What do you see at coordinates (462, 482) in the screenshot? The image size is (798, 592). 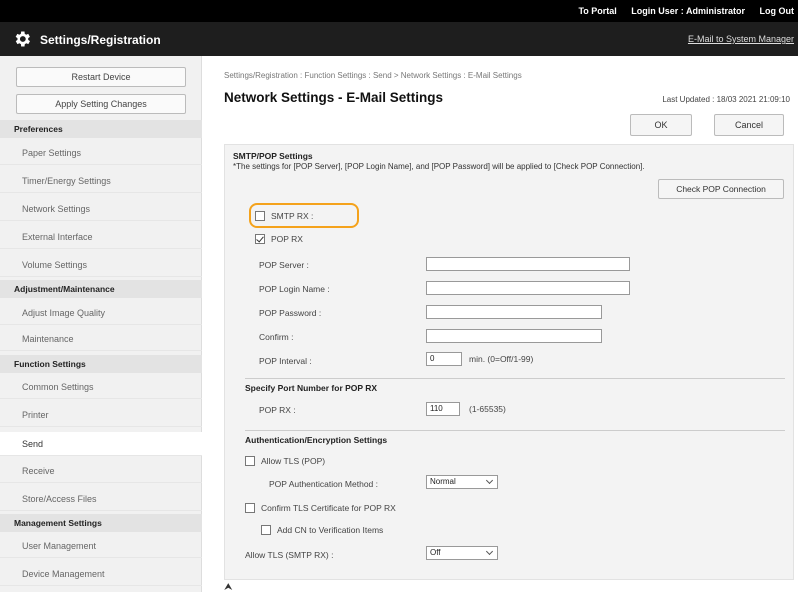 I see `pop-auth-method-select: Normal` at bounding box center [462, 482].